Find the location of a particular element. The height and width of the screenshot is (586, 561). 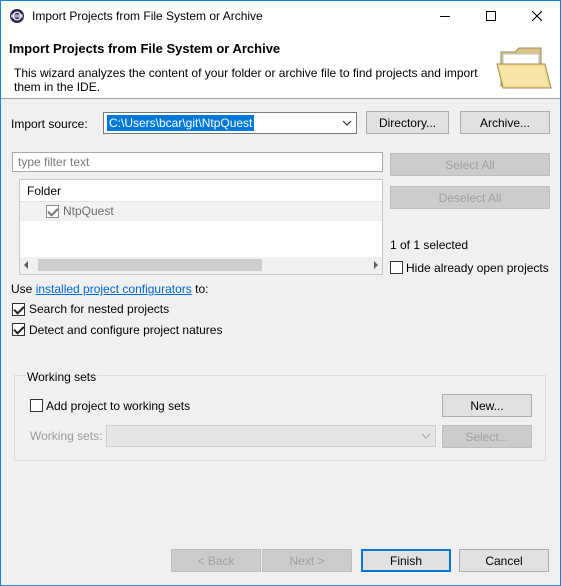

tree-row: NtpQuest is located at coordinates (201, 211).